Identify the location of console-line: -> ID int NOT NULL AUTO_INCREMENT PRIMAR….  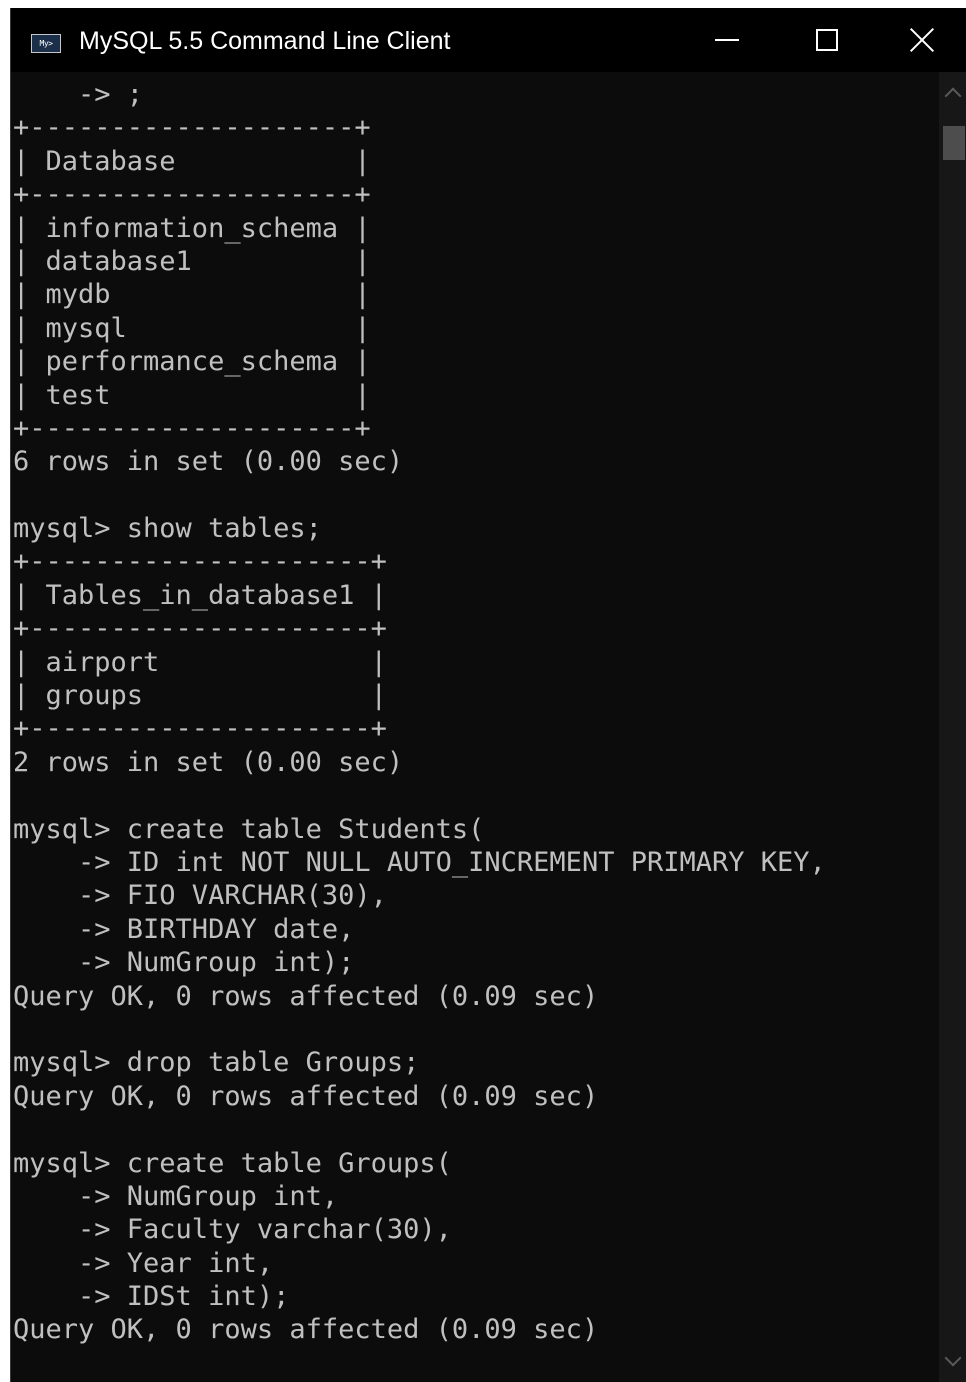
(419, 862).